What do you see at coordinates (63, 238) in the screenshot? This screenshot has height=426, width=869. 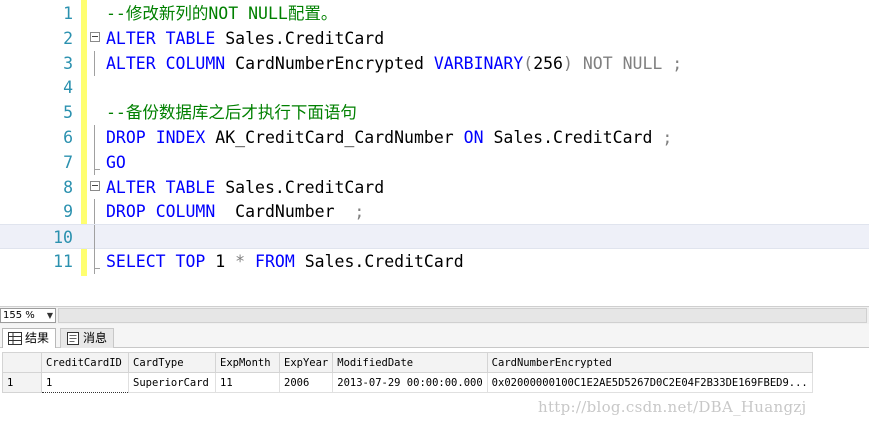 I see `line-number: 10` at bounding box center [63, 238].